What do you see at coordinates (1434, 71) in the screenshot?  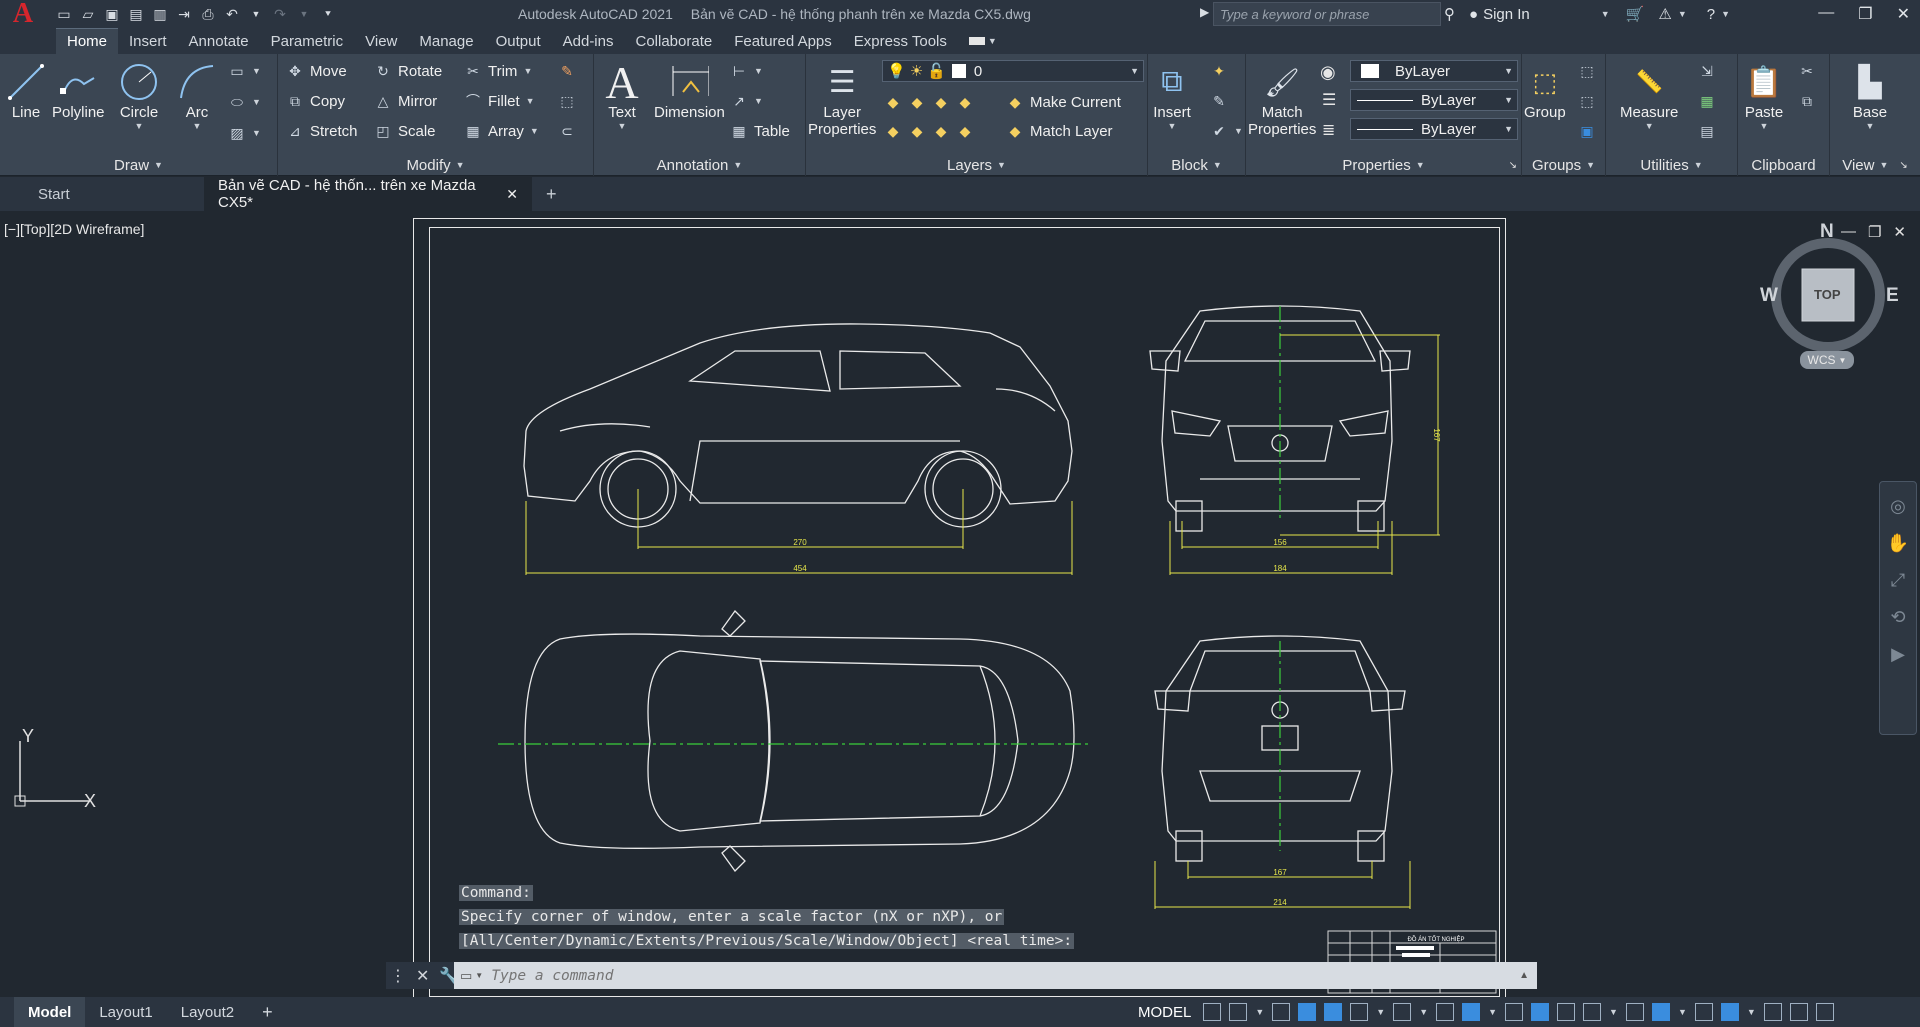 I see `color-dropdown: ByLayer ▼` at bounding box center [1434, 71].